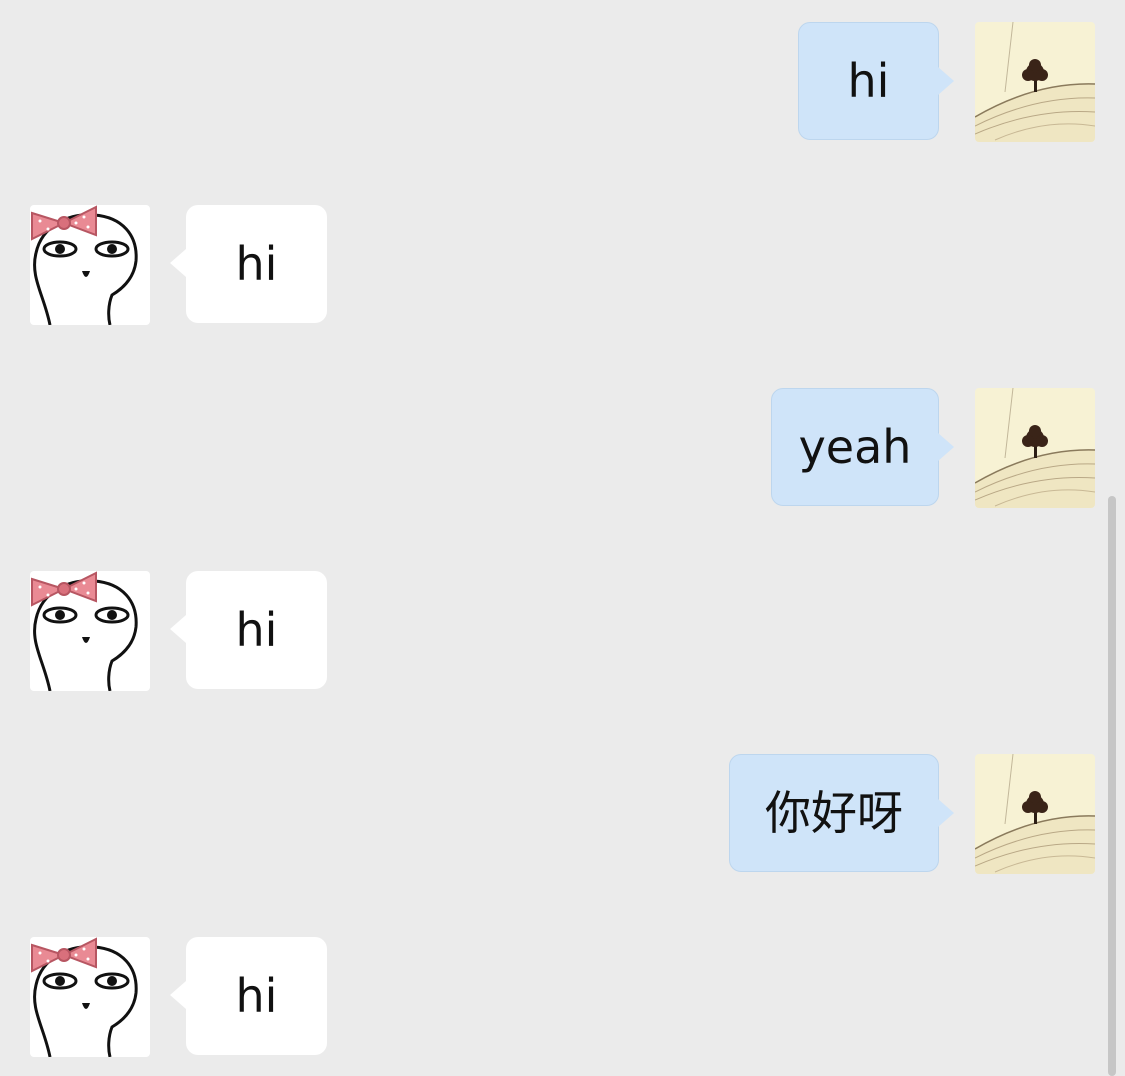 The image size is (1125, 1076). I want to click on scrollbar-thumb, so click(1112, 786).